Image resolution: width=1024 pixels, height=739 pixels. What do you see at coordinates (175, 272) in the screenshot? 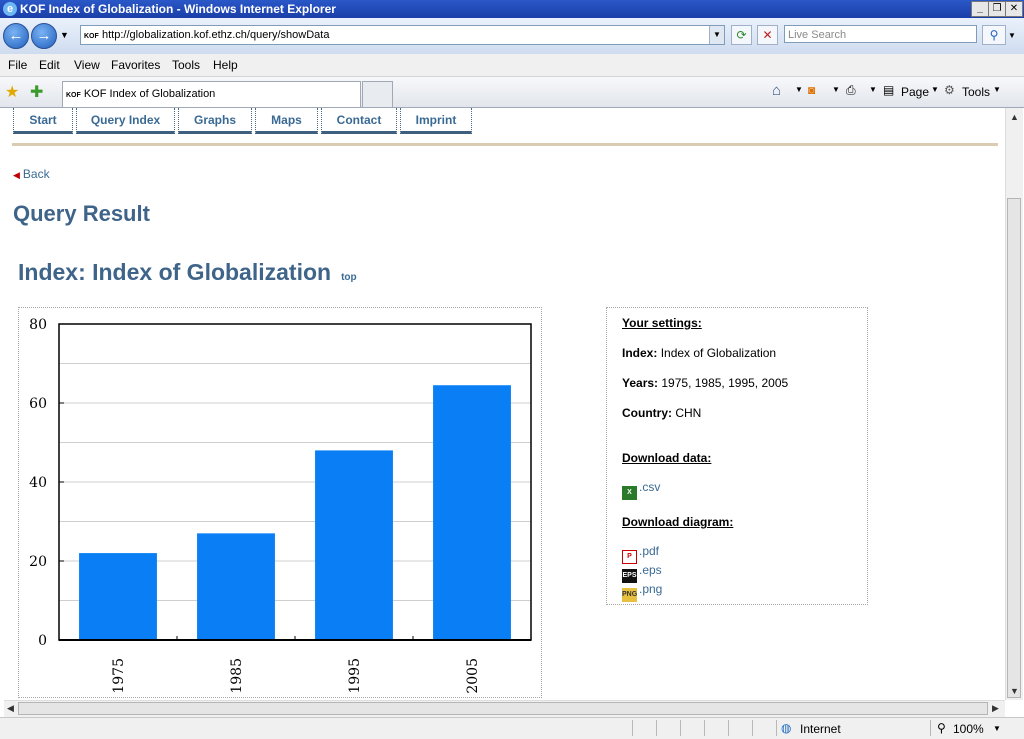
I see `index-heading-text: Index: Index of Globalization` at bounding box center [175, 272].